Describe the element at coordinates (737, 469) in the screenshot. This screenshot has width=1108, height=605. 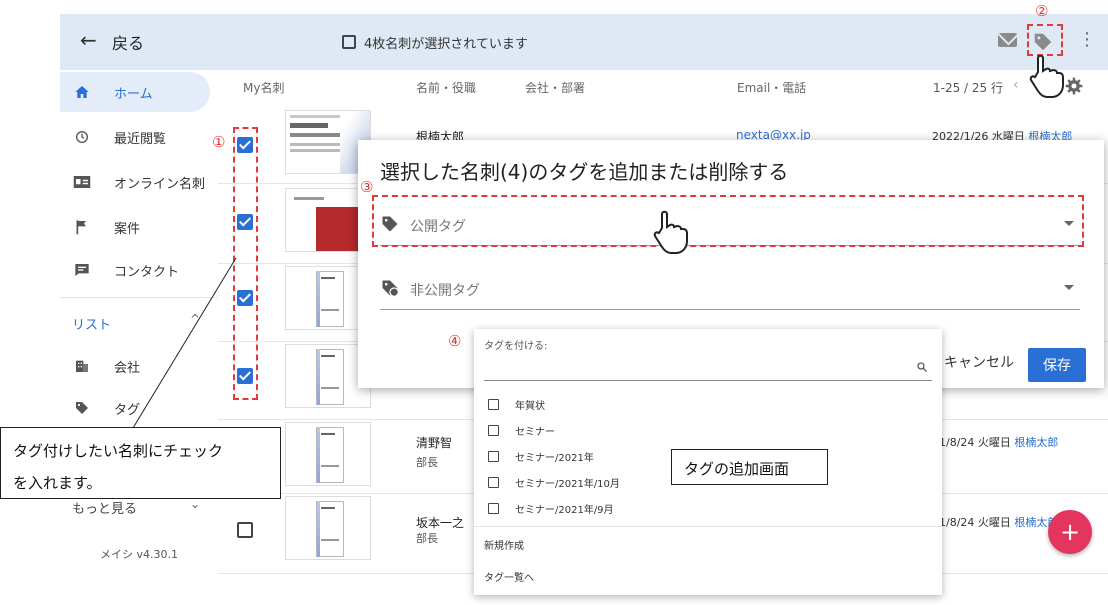
I see `tag-screen-label: タグの追加画面` at that location.